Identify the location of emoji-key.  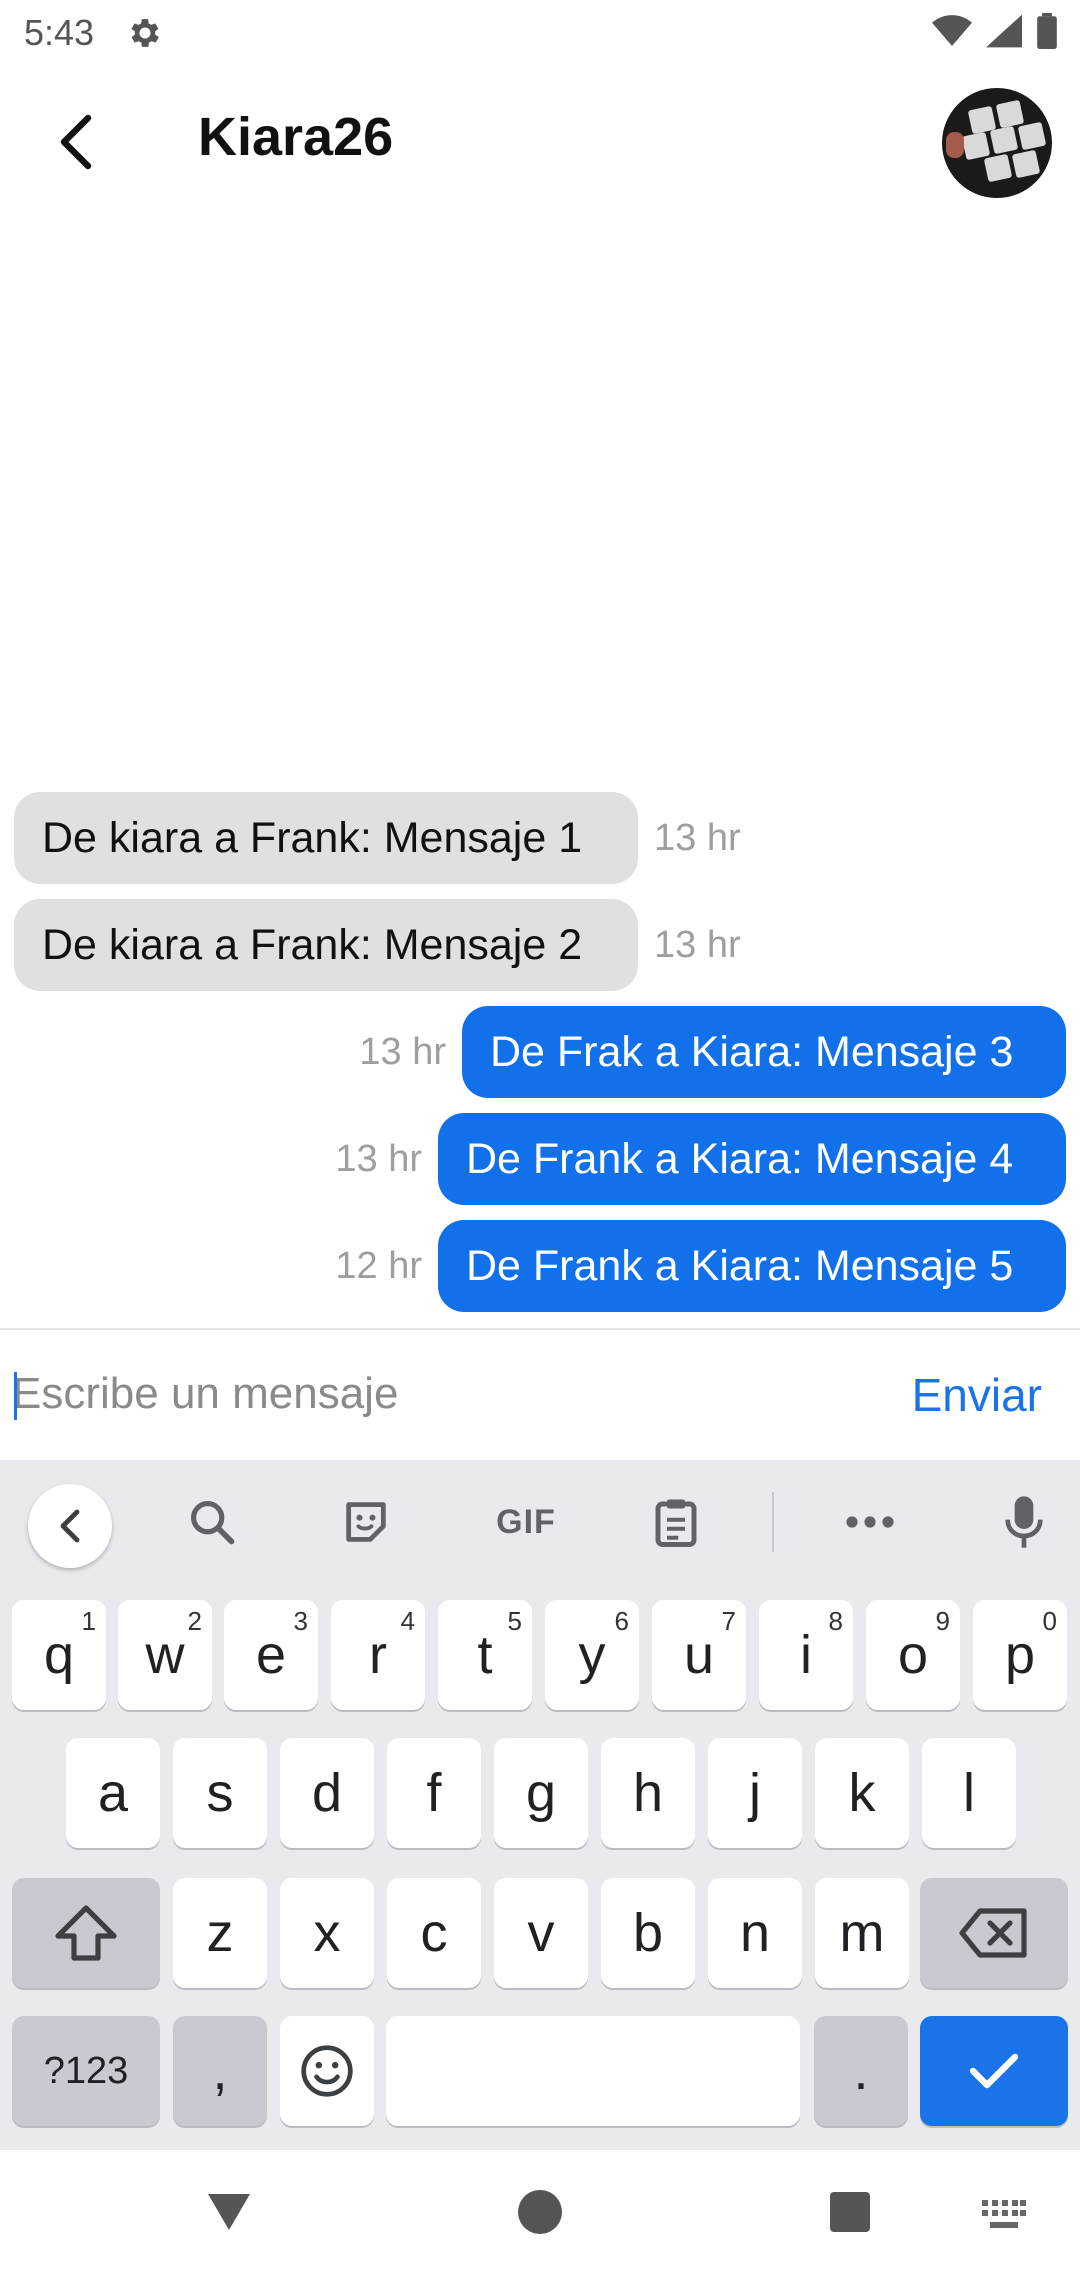
(327, 2071).